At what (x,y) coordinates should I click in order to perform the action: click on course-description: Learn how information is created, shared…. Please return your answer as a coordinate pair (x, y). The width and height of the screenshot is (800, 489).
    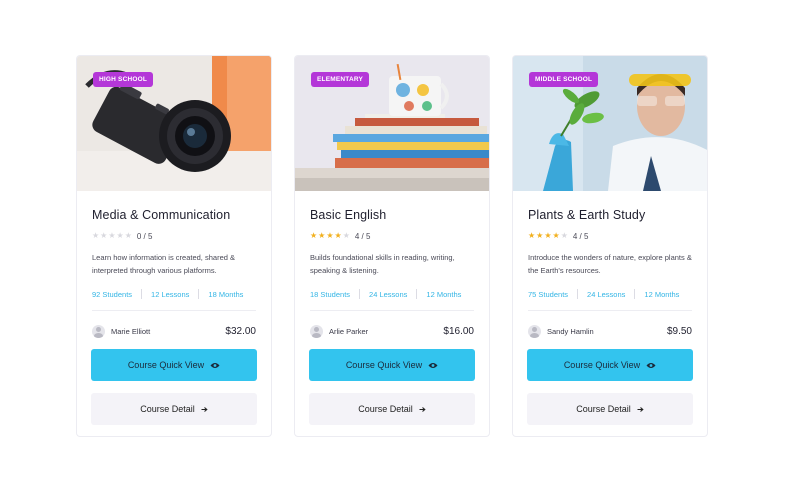
    Looking at the image, I should click on (163, 264).